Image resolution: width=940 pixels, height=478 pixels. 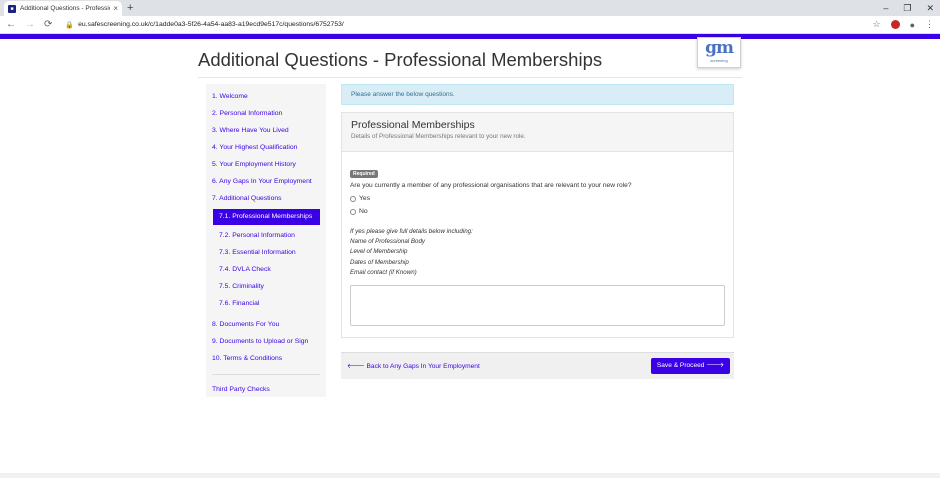 What do you see at coordinates (266, 164) in the screenshot?
I see `sidebar-item-employment-history: 5. Your Employment History` at bounding box center [266, 164].